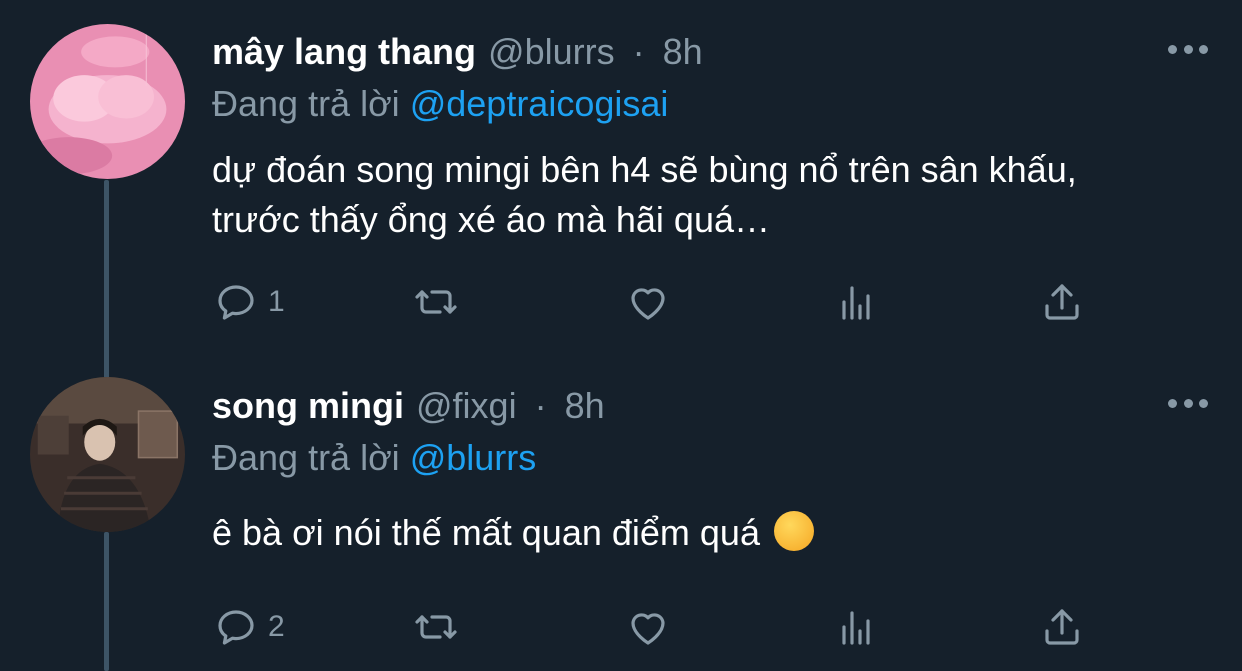 Image resolution: width=1242 pixels, height=671 pixels. I want to click on reply-button: 2, so click(248, 627).